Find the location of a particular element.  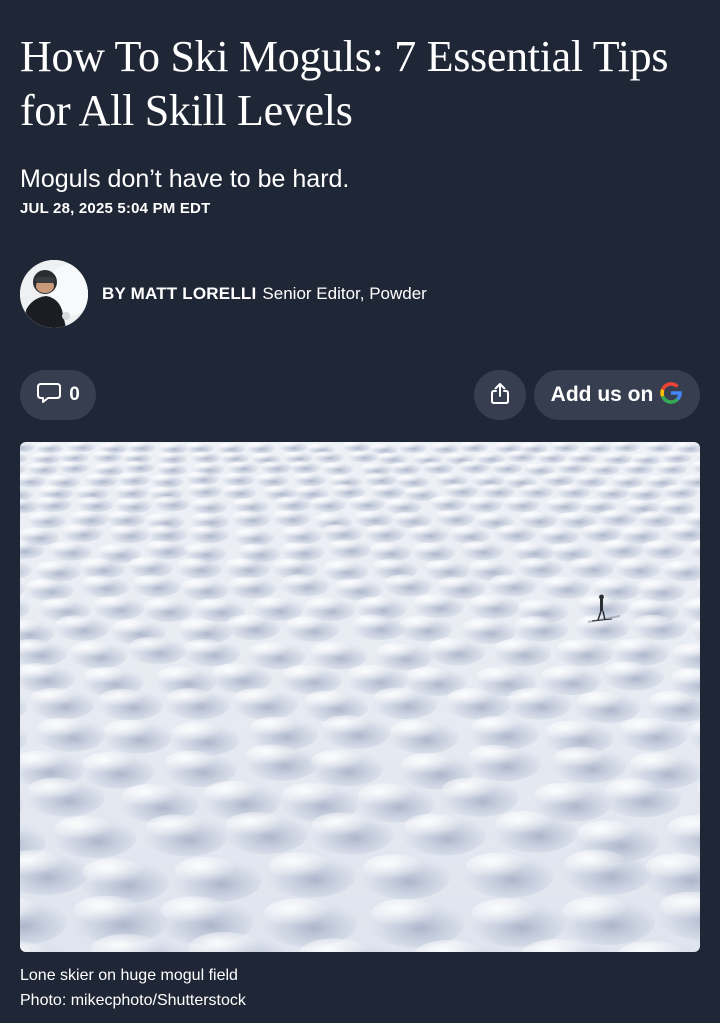

comment-icon is located at coordinates (49, 395).